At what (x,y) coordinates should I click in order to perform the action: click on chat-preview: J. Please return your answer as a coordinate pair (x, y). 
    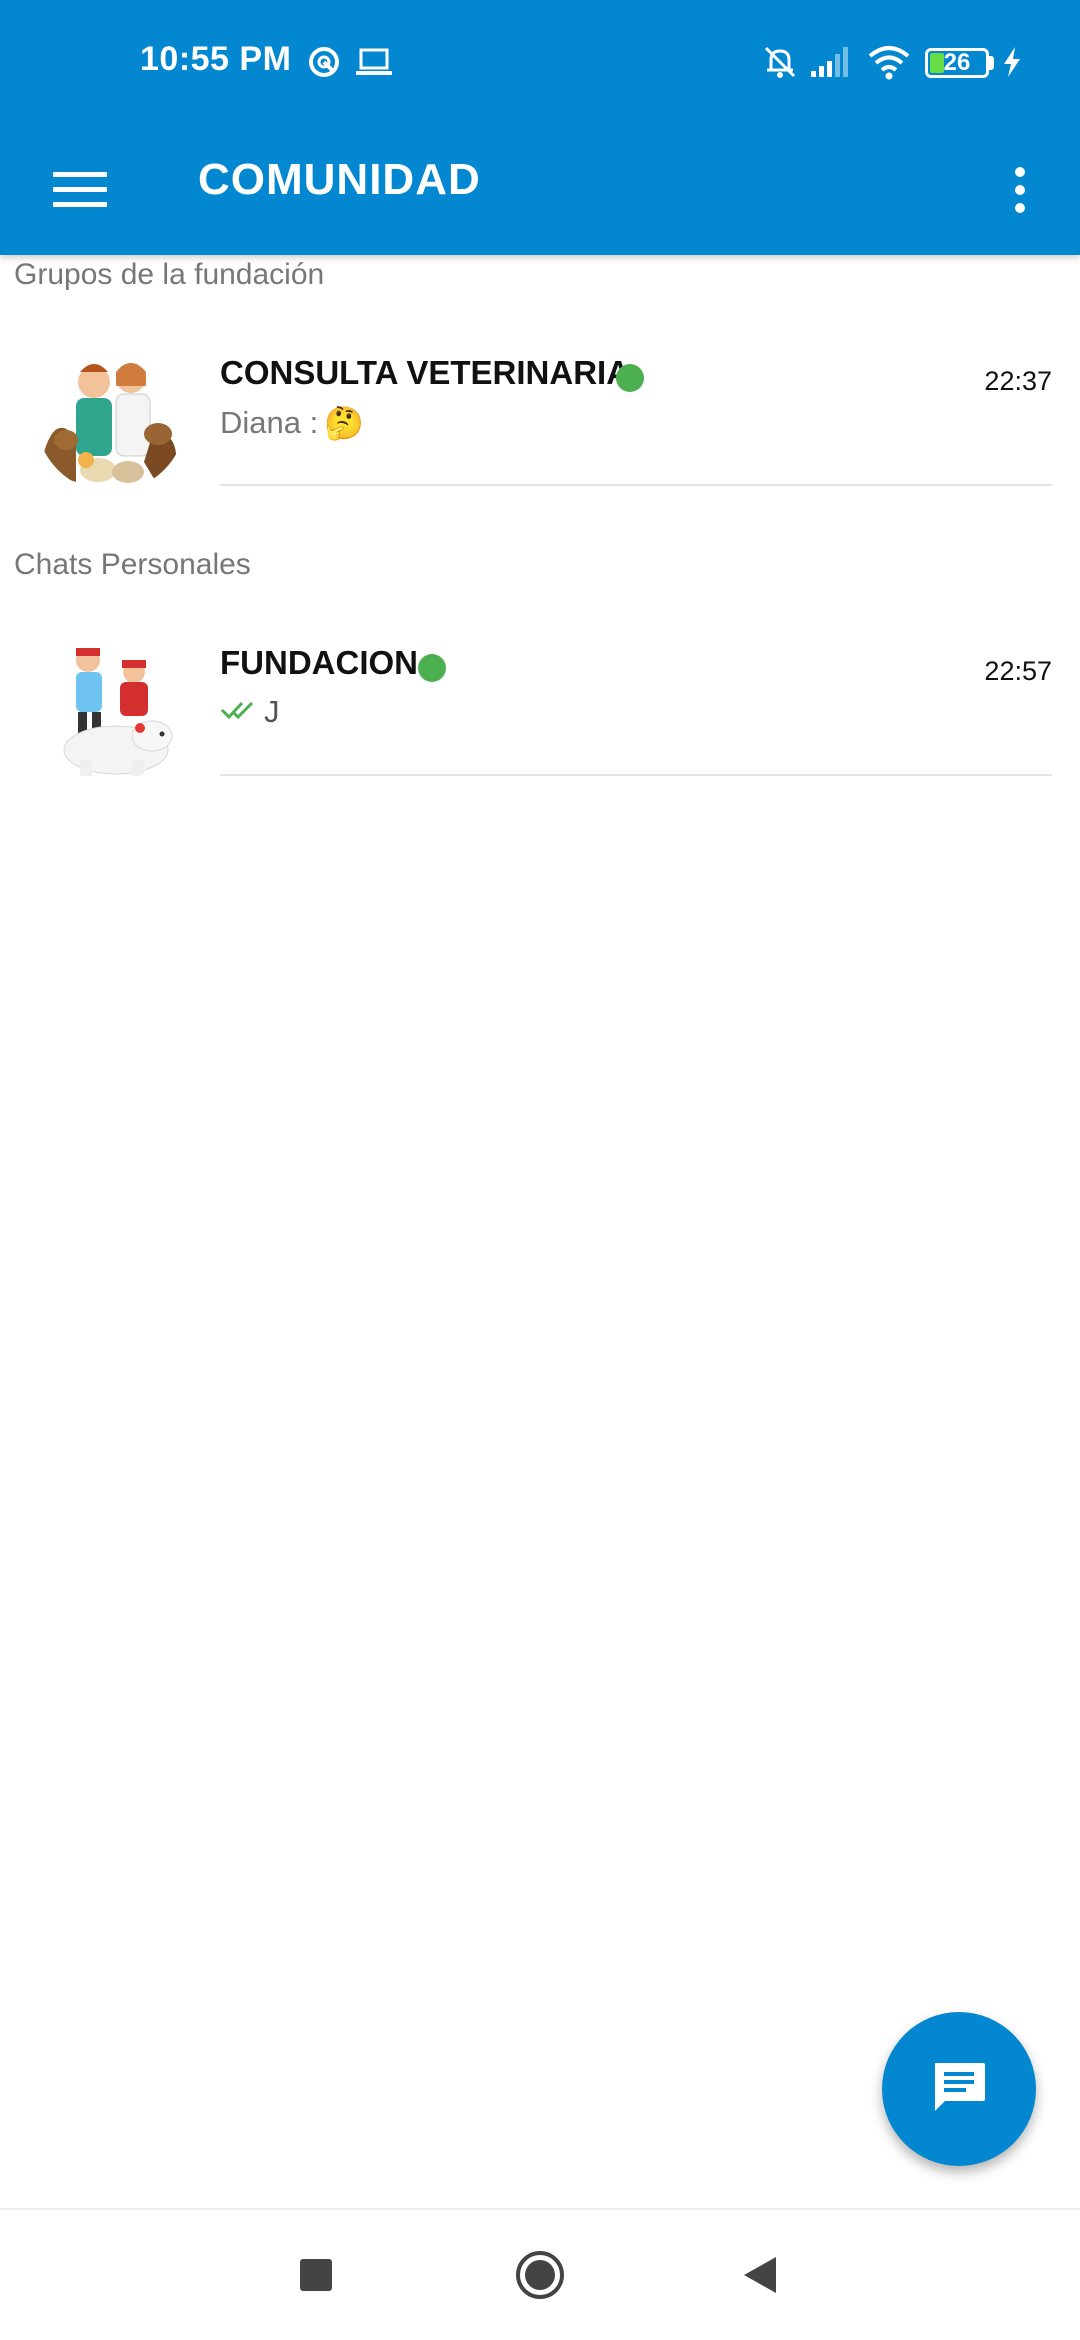
    Looking at the image, I should click on (250, 712).